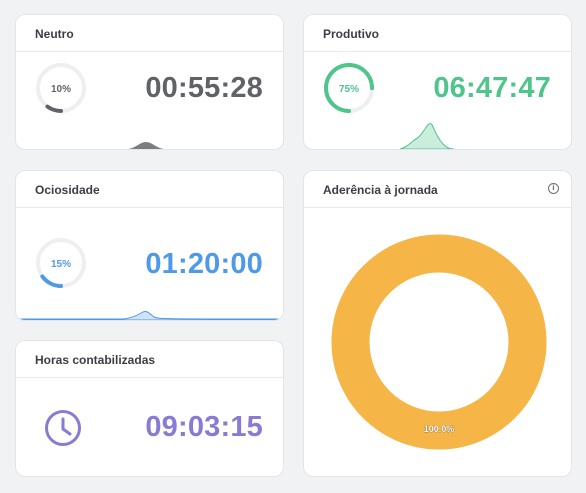 This screenshot has width=586, height=493. I want to click on productive-time: 06:47:47, so click(492, 88).